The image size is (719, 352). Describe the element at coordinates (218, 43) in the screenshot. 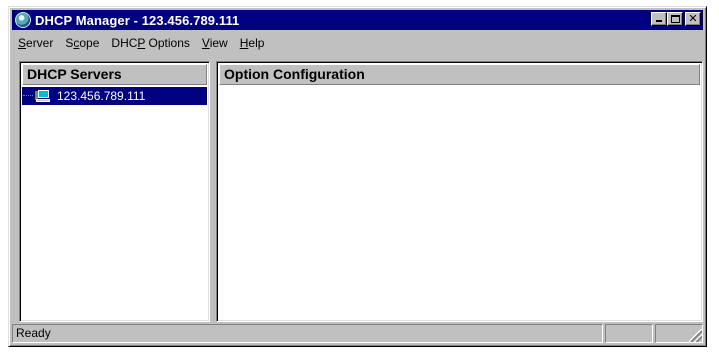

I see `menu-view-label-post: iew` at that location.